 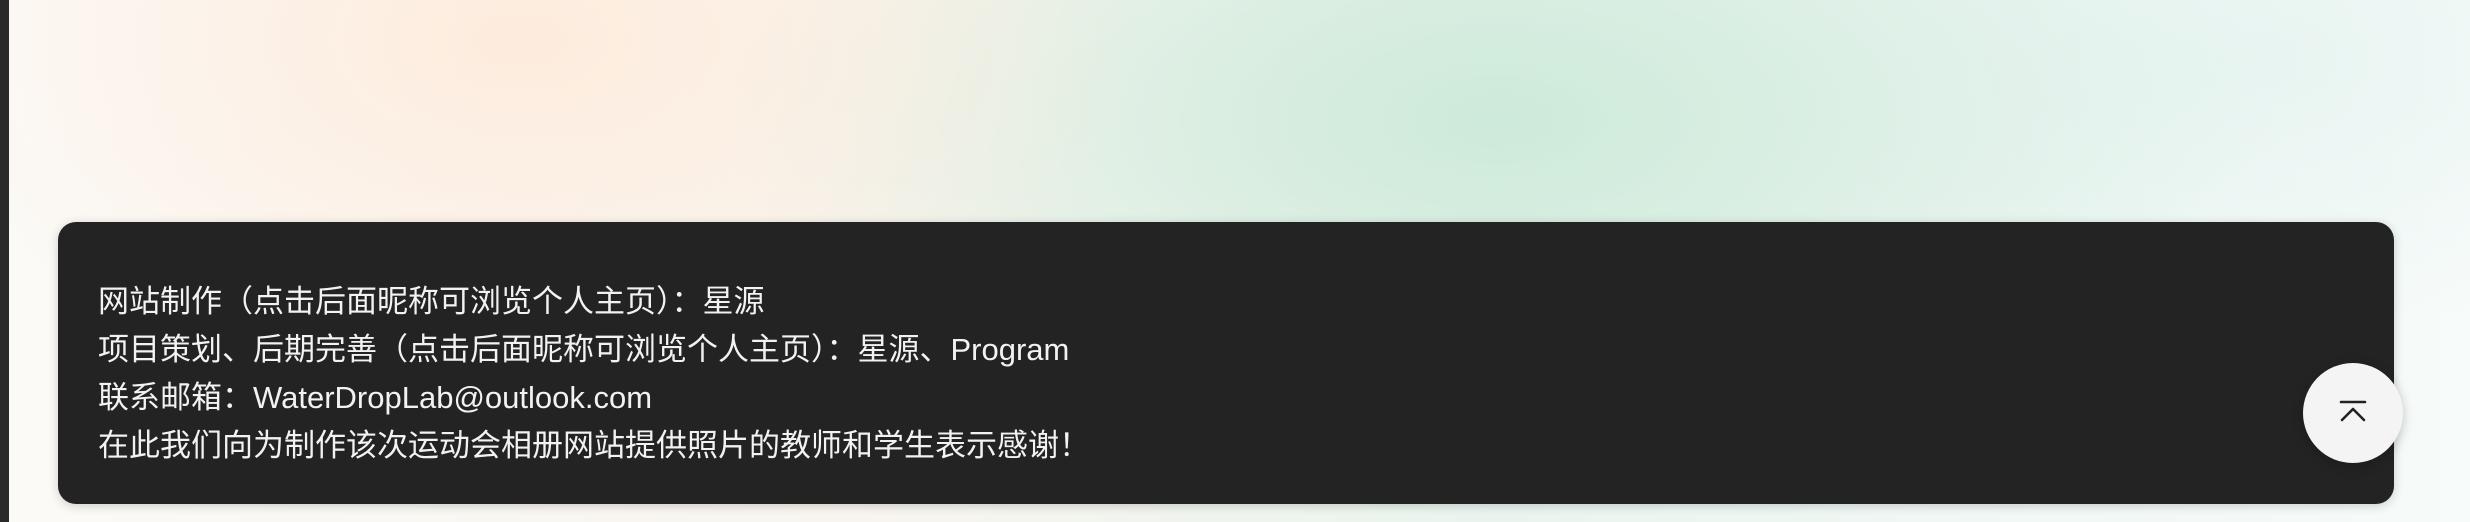 What do you see at coordinates (584, 349) in the screenshot?
I see `credit-project-planning: 项目策划、后期完善（点击后面昵称可浏览个人主页）：星源、Program` at bounding box center [584, 349].